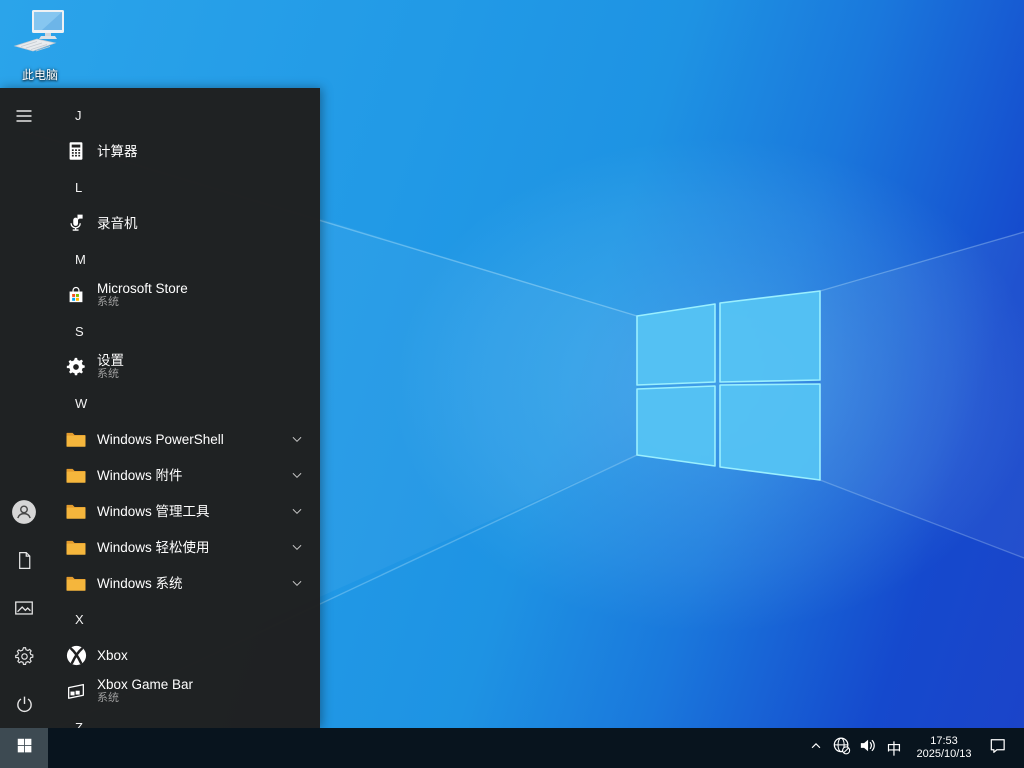  I want to click on section-header-M: M, so click(184, 259).